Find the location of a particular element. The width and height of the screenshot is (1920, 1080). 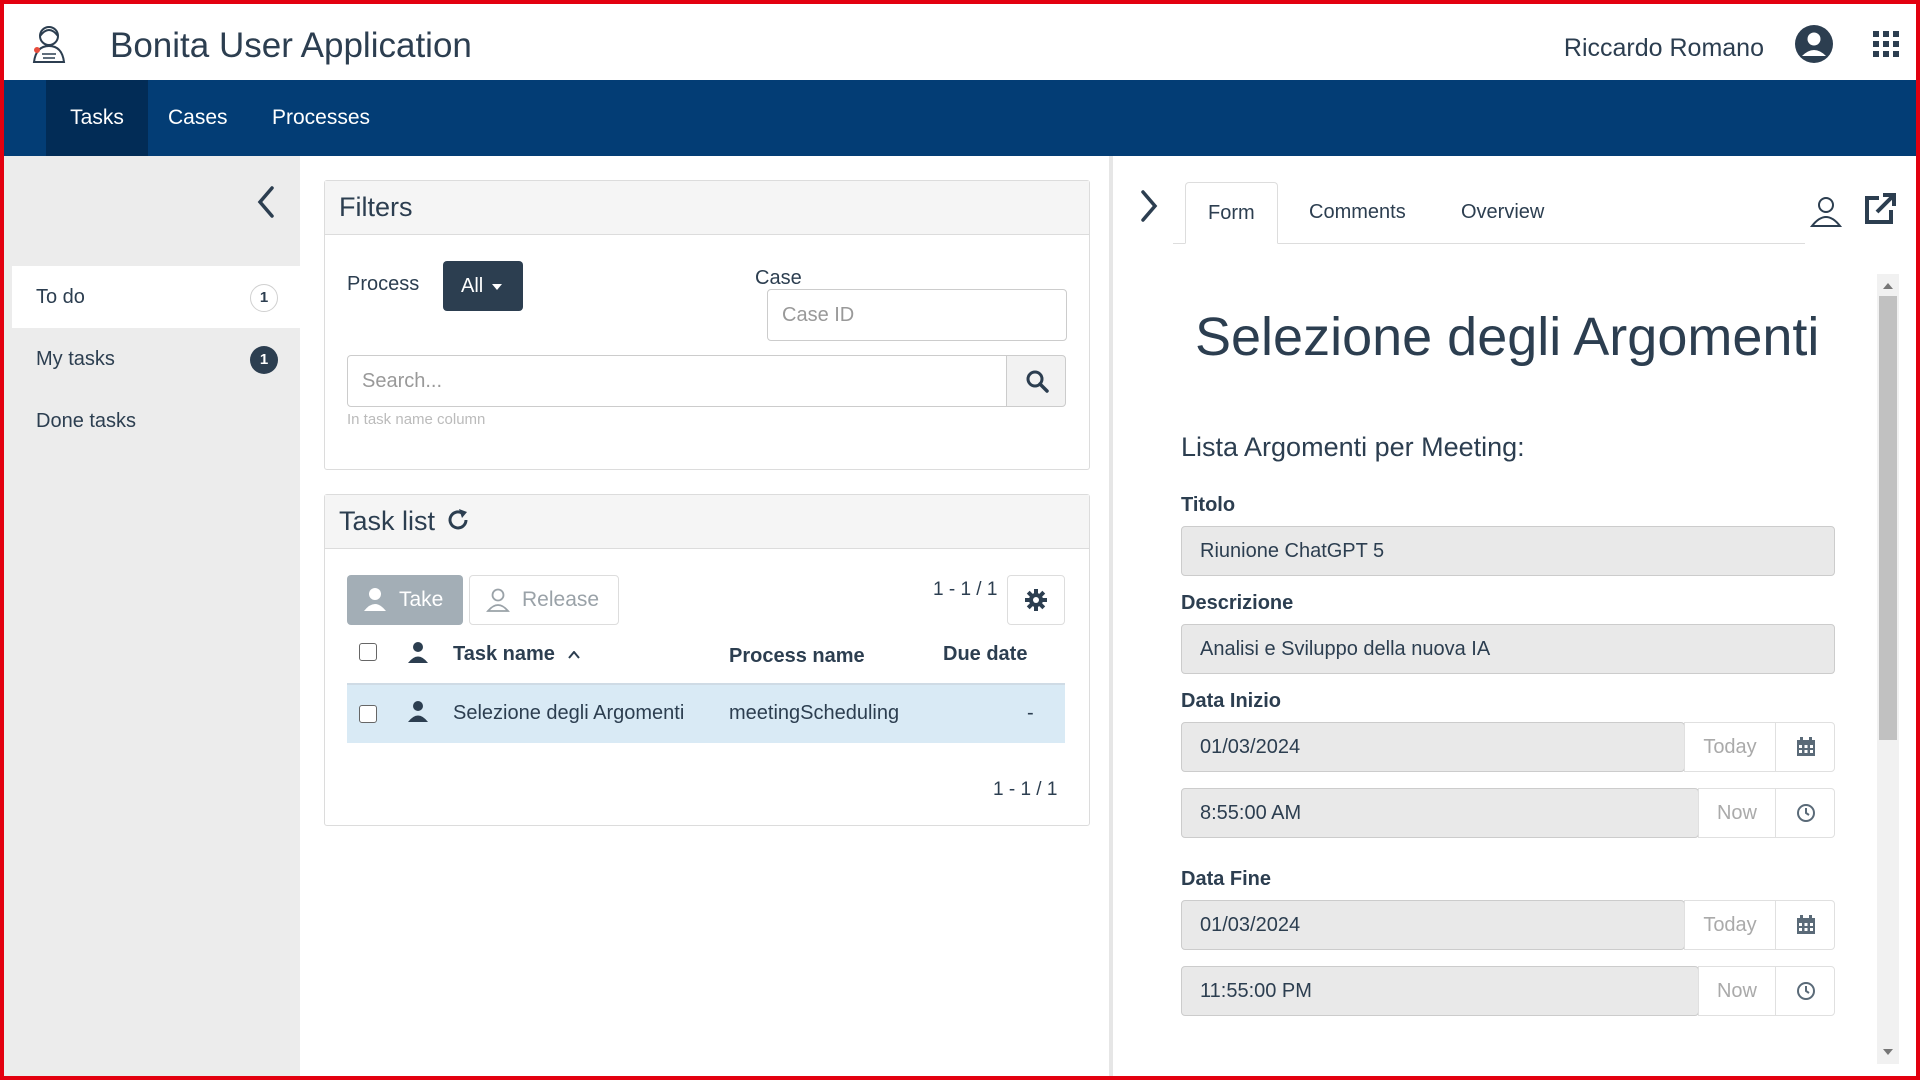

col-task-name: Task name is located at coordinates (517, 654).